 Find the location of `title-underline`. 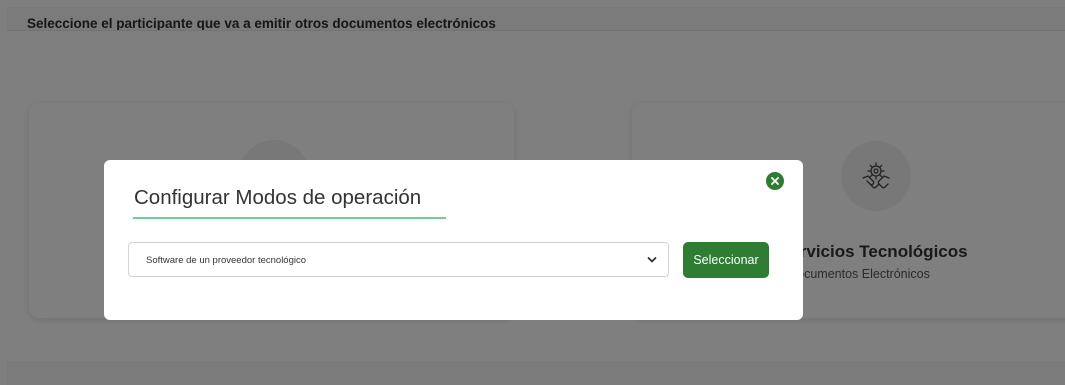

title-underline is located at coordinates (289, 218).